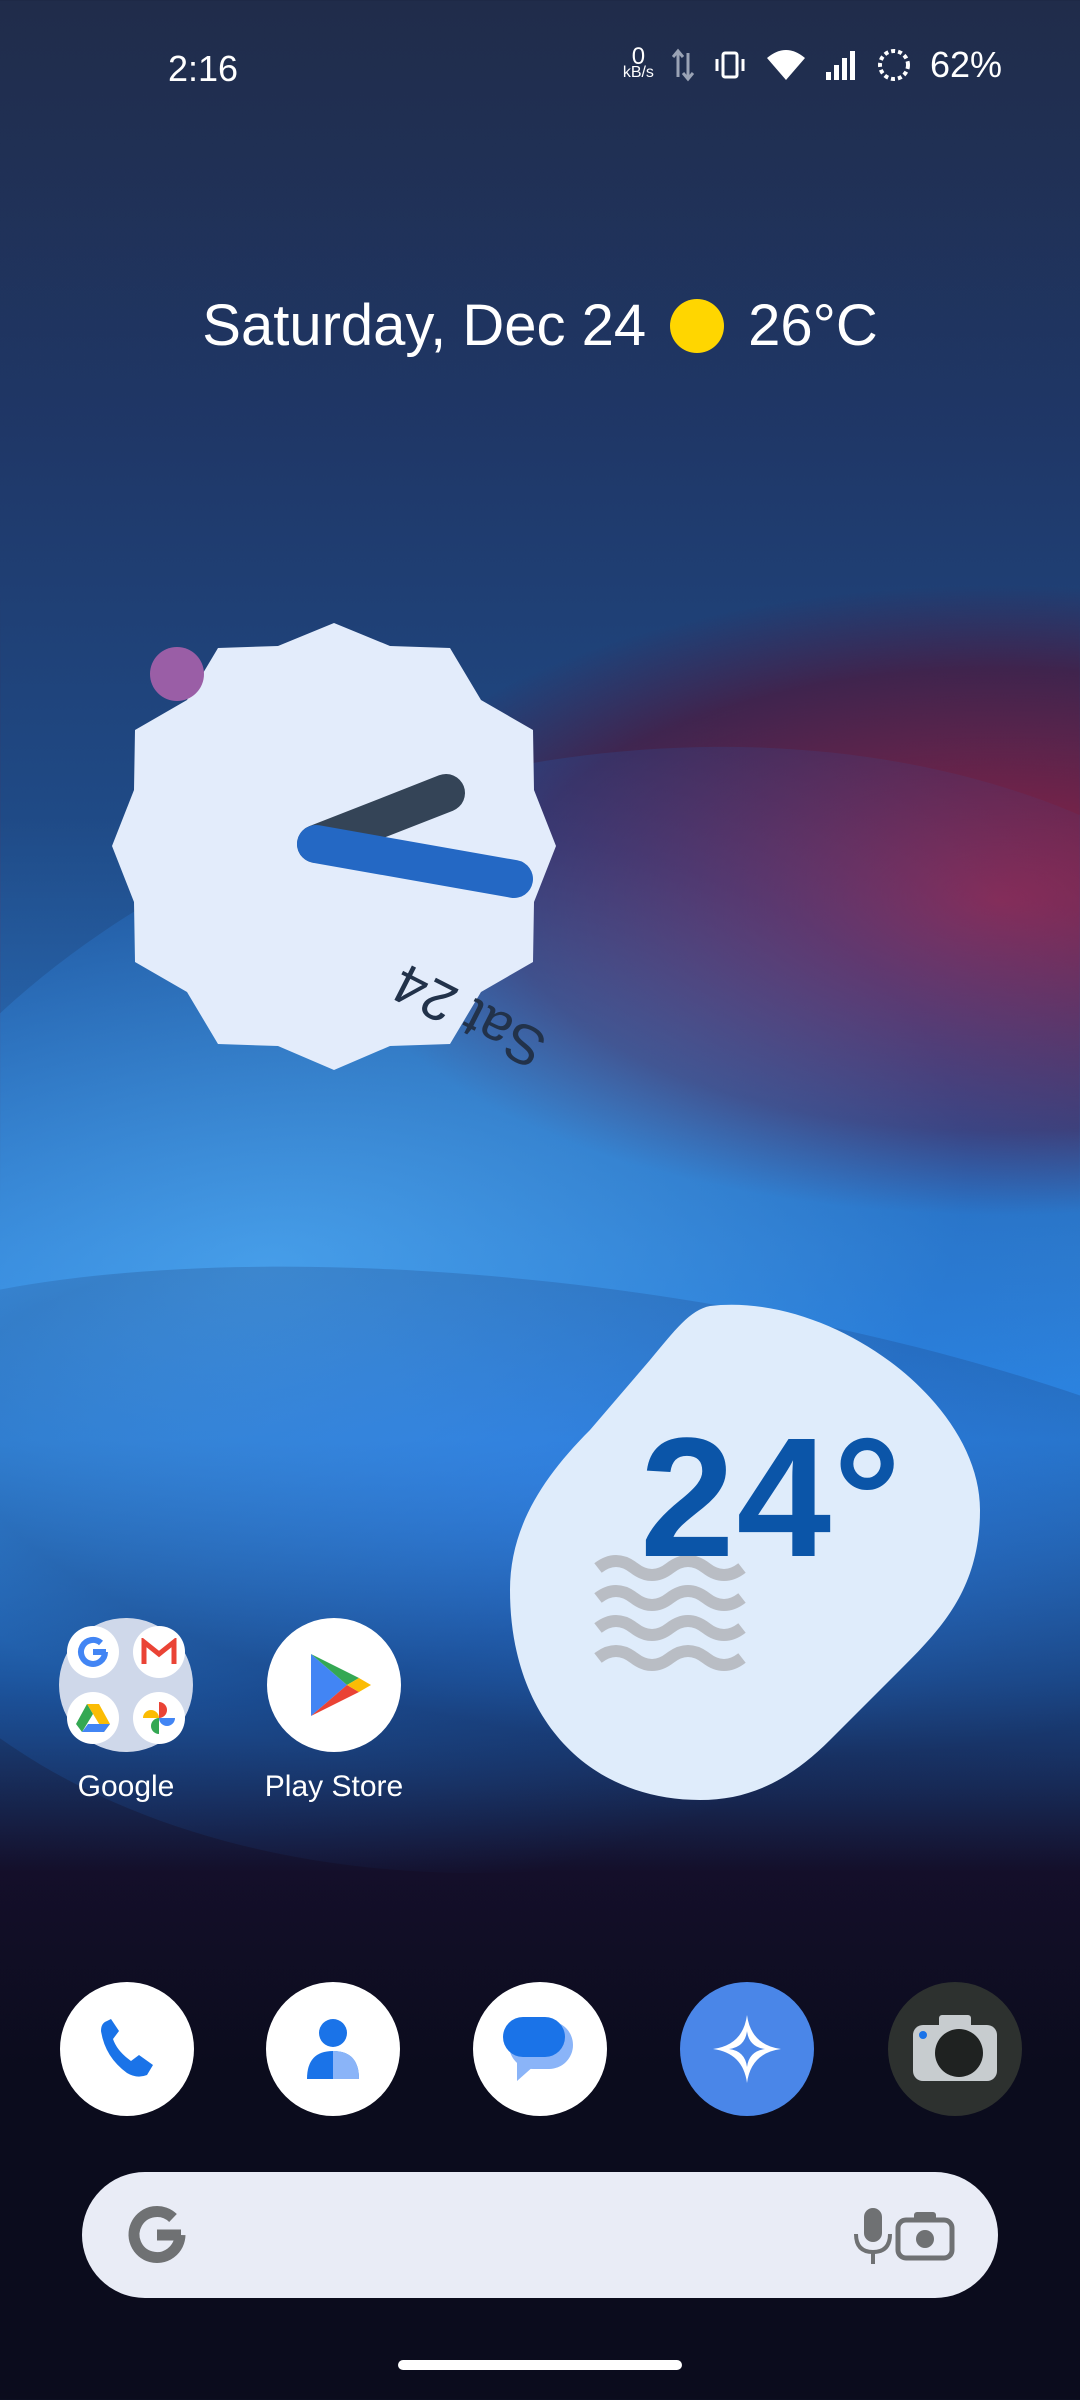 This screenshot has height=2400, width=1080. I want to click on contacts-app, so click(333, 2049).